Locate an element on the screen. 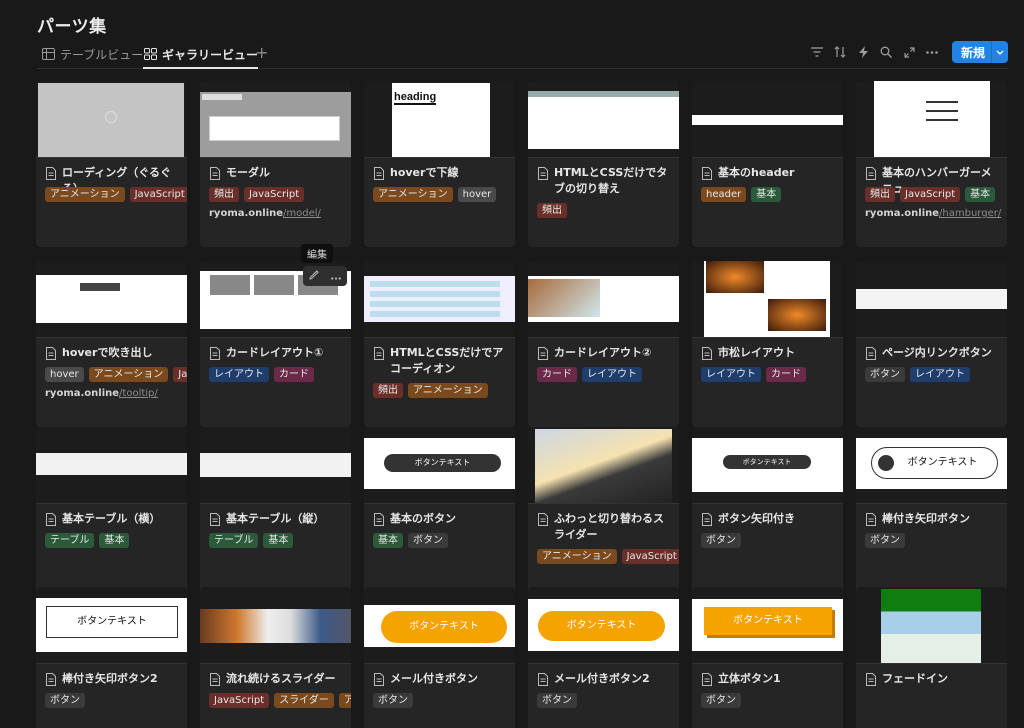  filter-icon is located at coordinates (817, 52).